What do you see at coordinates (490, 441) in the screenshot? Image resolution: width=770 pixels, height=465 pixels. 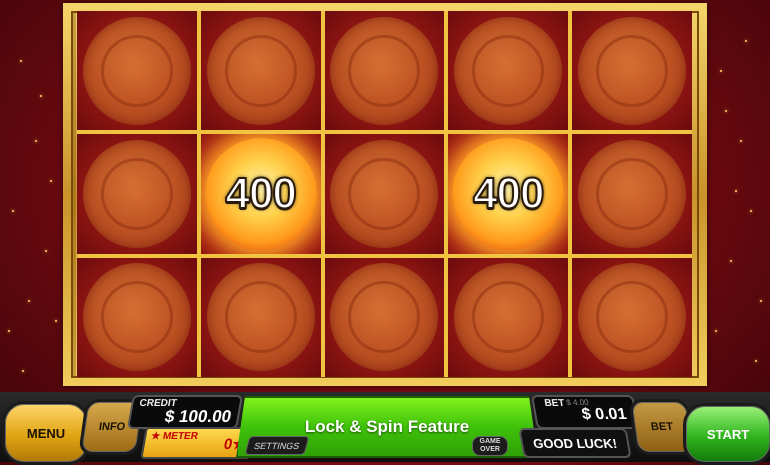 I see `game-over-line1: GAME` at bounding box center [490, 441].